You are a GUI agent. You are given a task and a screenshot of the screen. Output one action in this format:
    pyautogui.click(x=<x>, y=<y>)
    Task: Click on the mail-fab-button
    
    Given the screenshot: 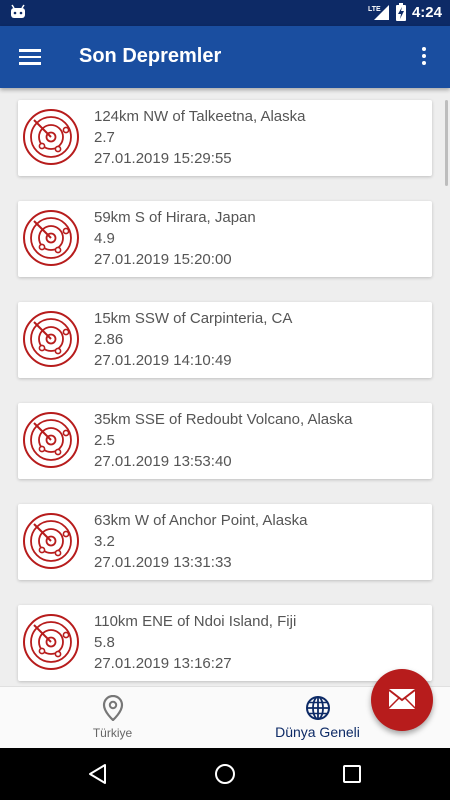 What is the action you would take?
    pyautogui.click(x=402, y=700)
    